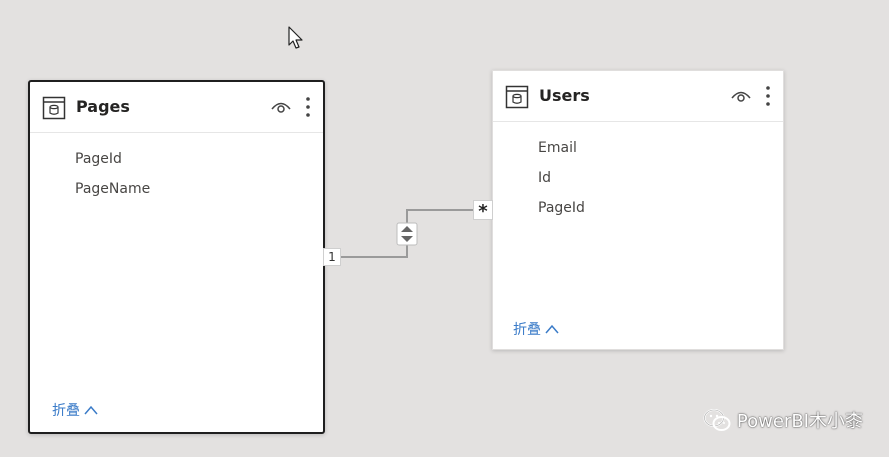 The width and height of the screenshot is (889, 457). I want to click on field-list: PageId PageName, so click(112, 174).